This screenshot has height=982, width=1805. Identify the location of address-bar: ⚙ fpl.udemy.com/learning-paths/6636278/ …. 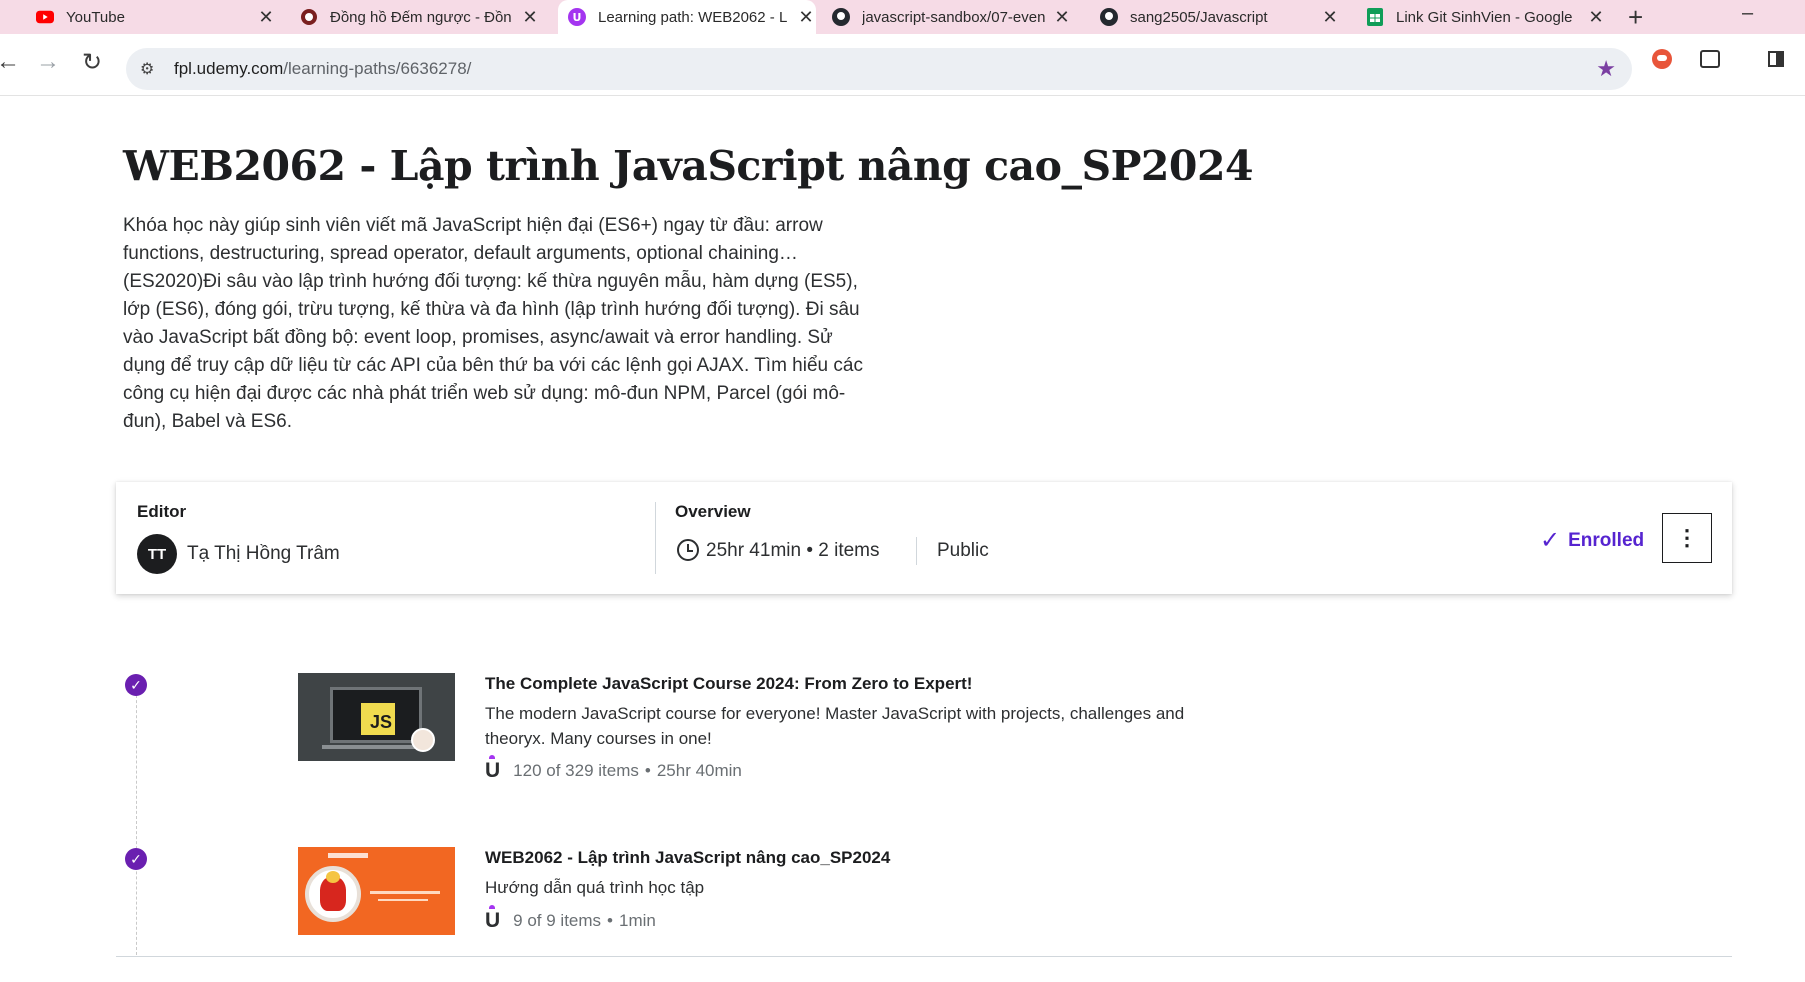
(879, 69).